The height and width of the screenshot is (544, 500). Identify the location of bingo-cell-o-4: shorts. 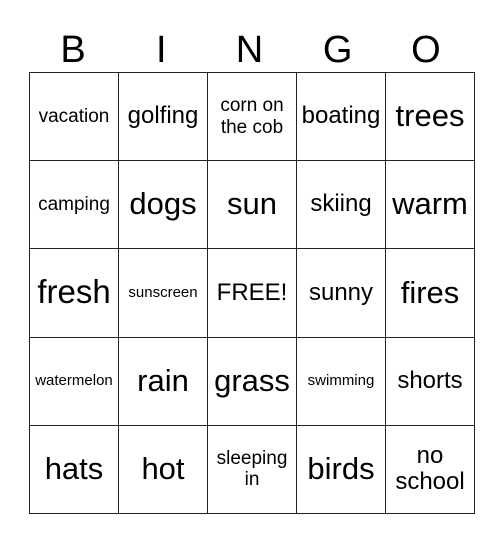
(430, 381).